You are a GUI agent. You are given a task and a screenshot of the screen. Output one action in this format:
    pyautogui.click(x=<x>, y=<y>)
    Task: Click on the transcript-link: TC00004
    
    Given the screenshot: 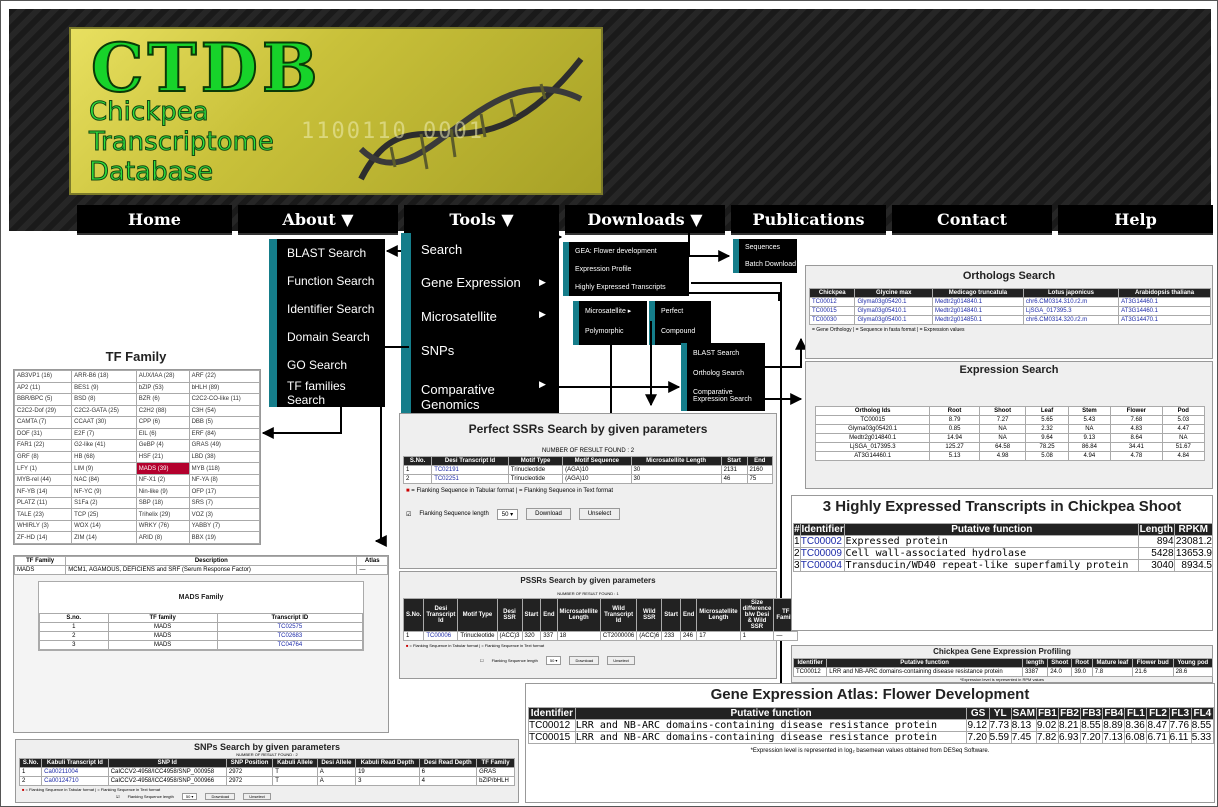 What is the action you would take?
    pyautogui.click(x=822, y=565)
    